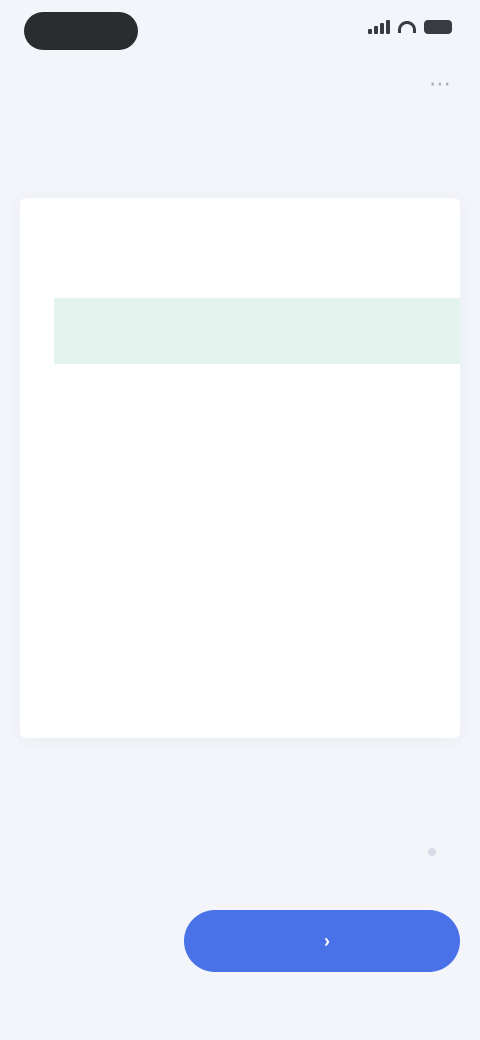  What do you see at coordinates (244, 258) in the screenshot?
I see `card-content` at bounding box center [244, 258].